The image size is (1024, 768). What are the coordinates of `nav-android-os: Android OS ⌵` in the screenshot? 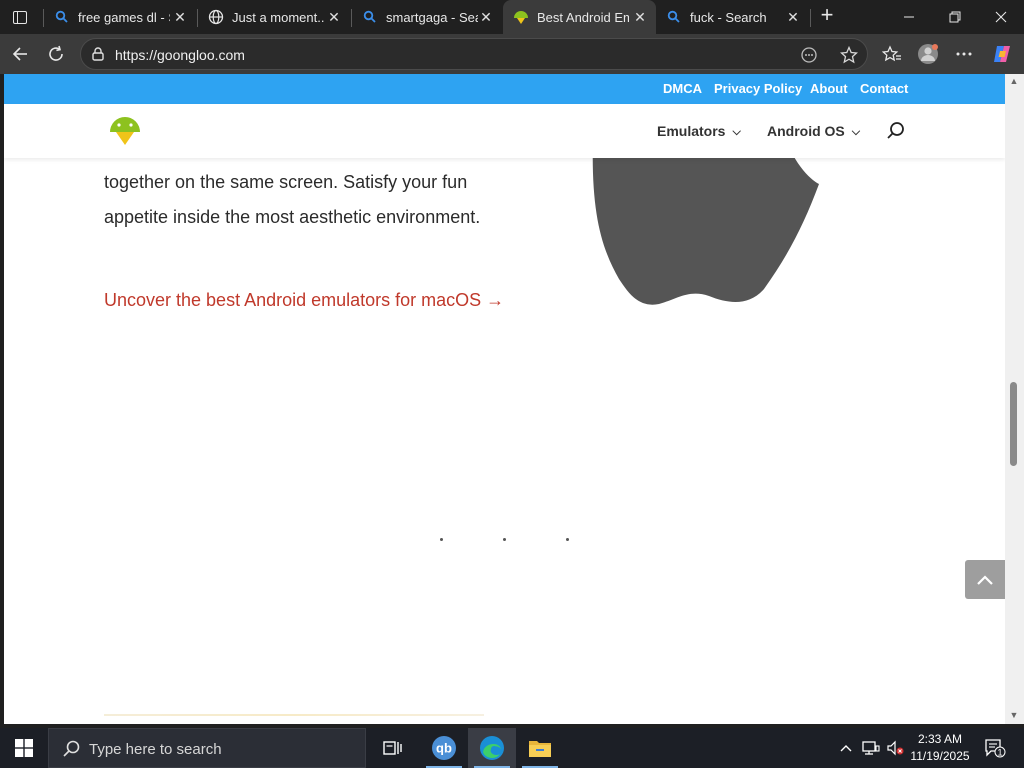 It's located at (813, 131).